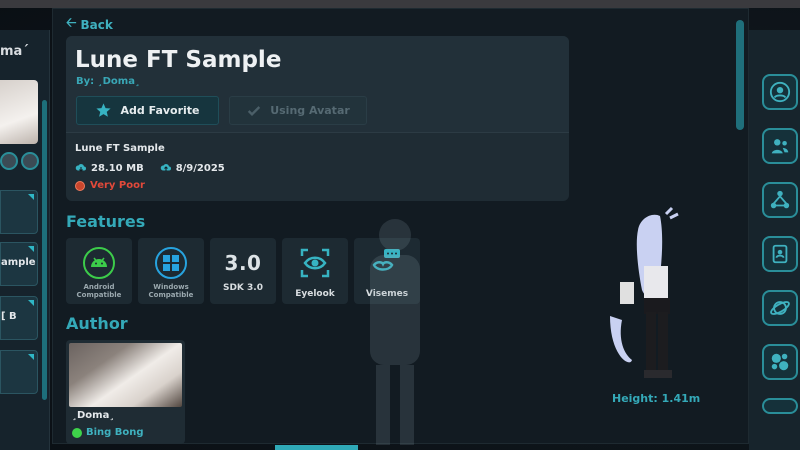  I want to click on feature-windows: Windows Compatible, so click(171, 271).